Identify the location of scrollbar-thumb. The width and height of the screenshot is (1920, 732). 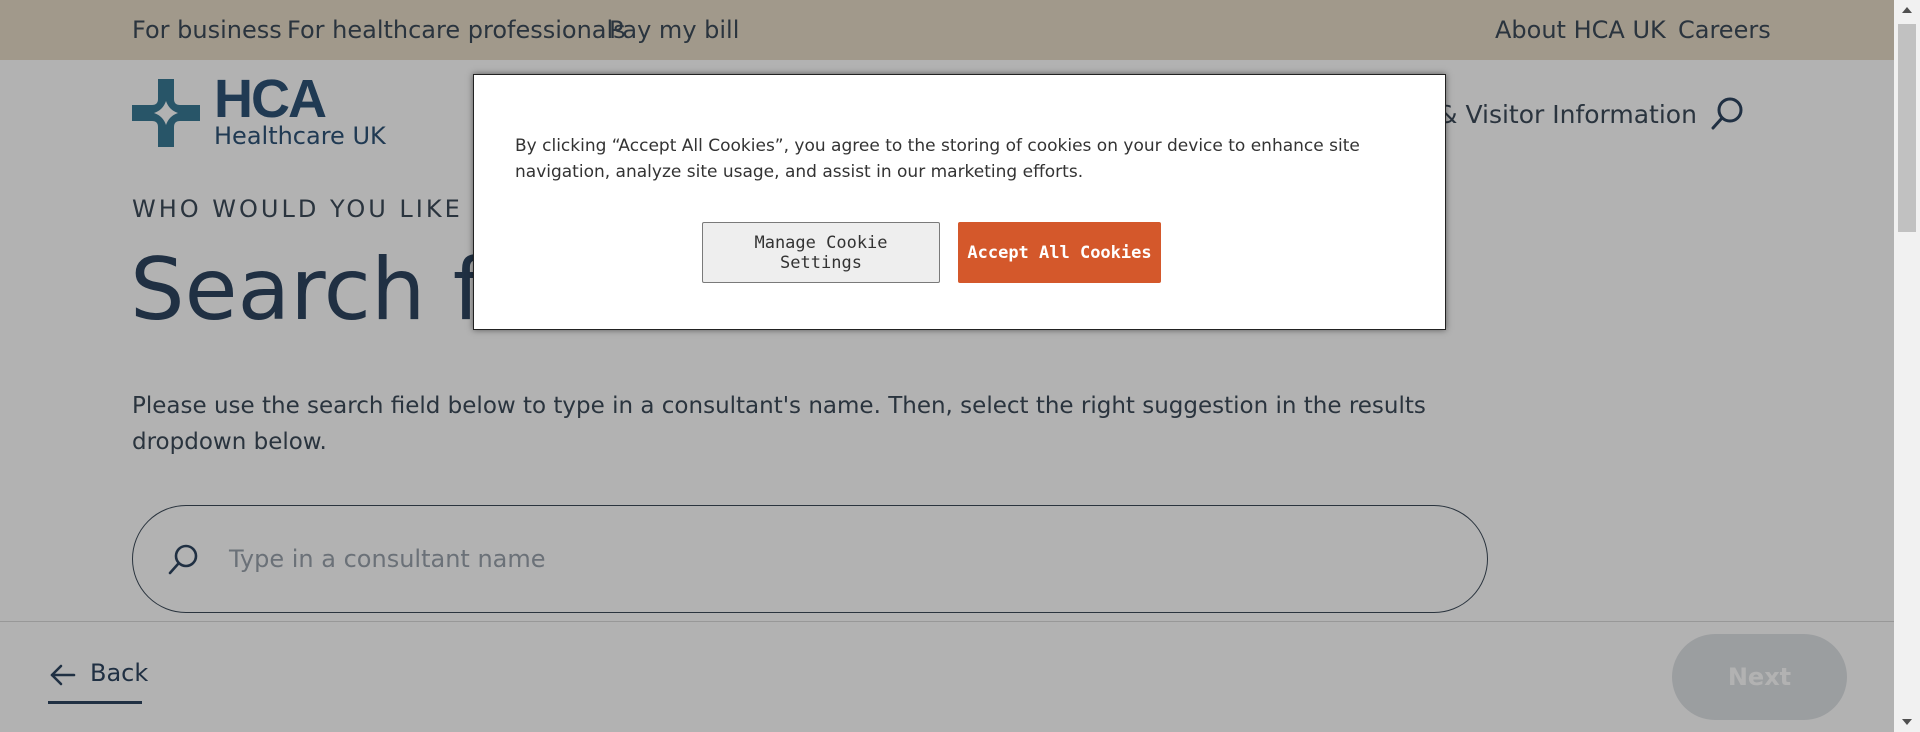
(1907, 128).